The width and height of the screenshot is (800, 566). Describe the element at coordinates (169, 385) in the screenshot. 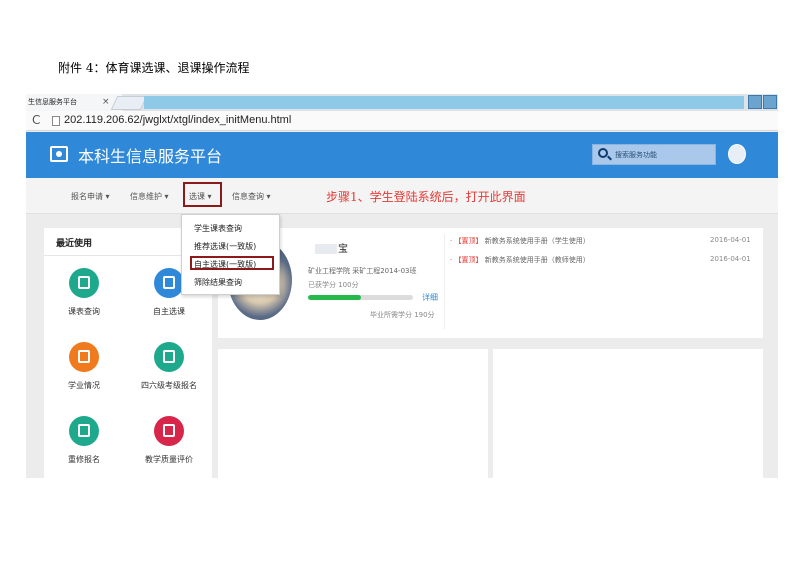

I see `tile-label: 四六级考级报名` at that location.